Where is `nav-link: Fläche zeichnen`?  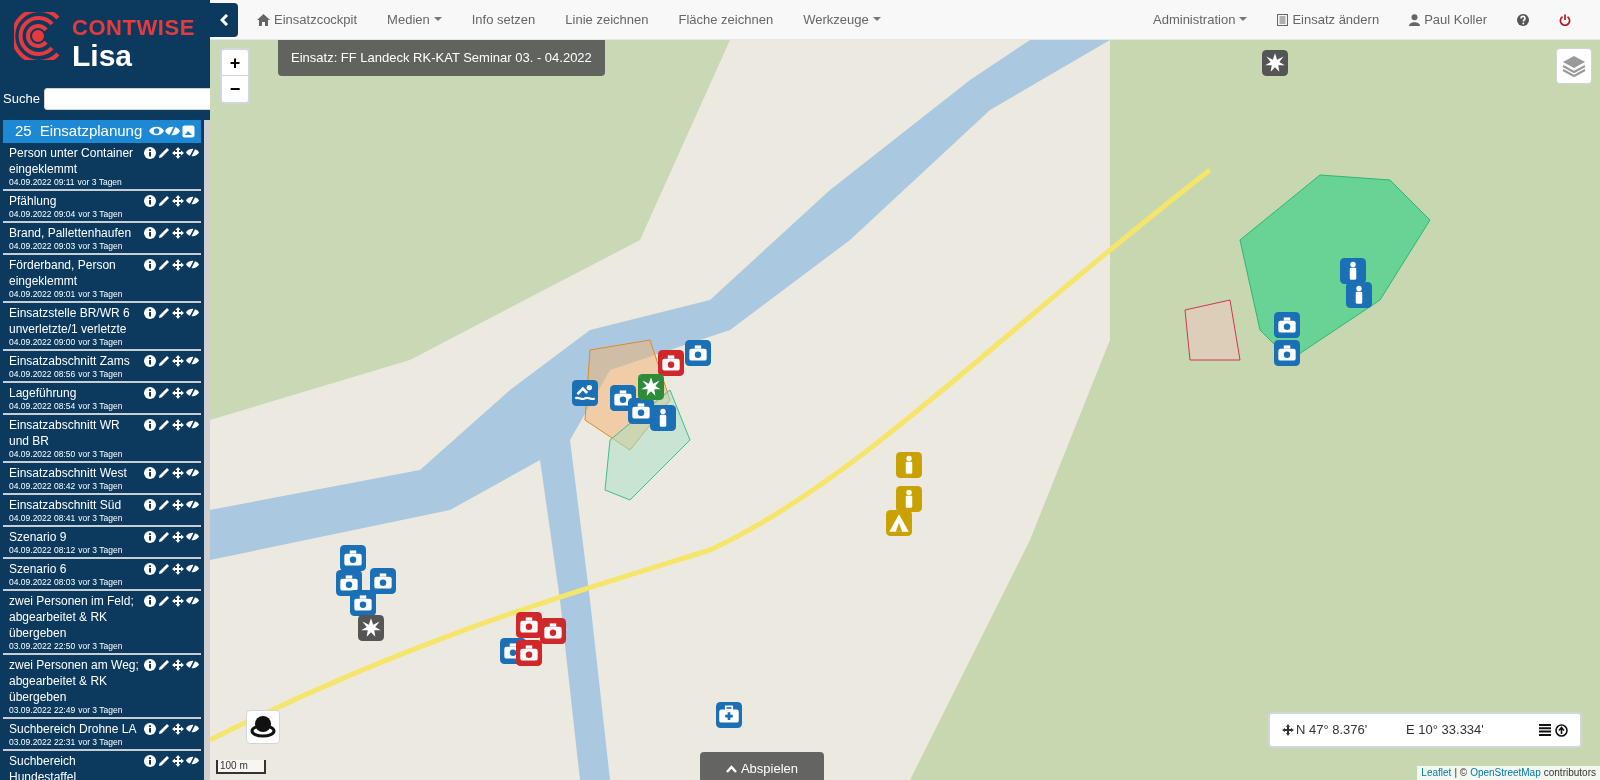
nav-link: Fläche zeichnen is located at coordinates (726, 20).